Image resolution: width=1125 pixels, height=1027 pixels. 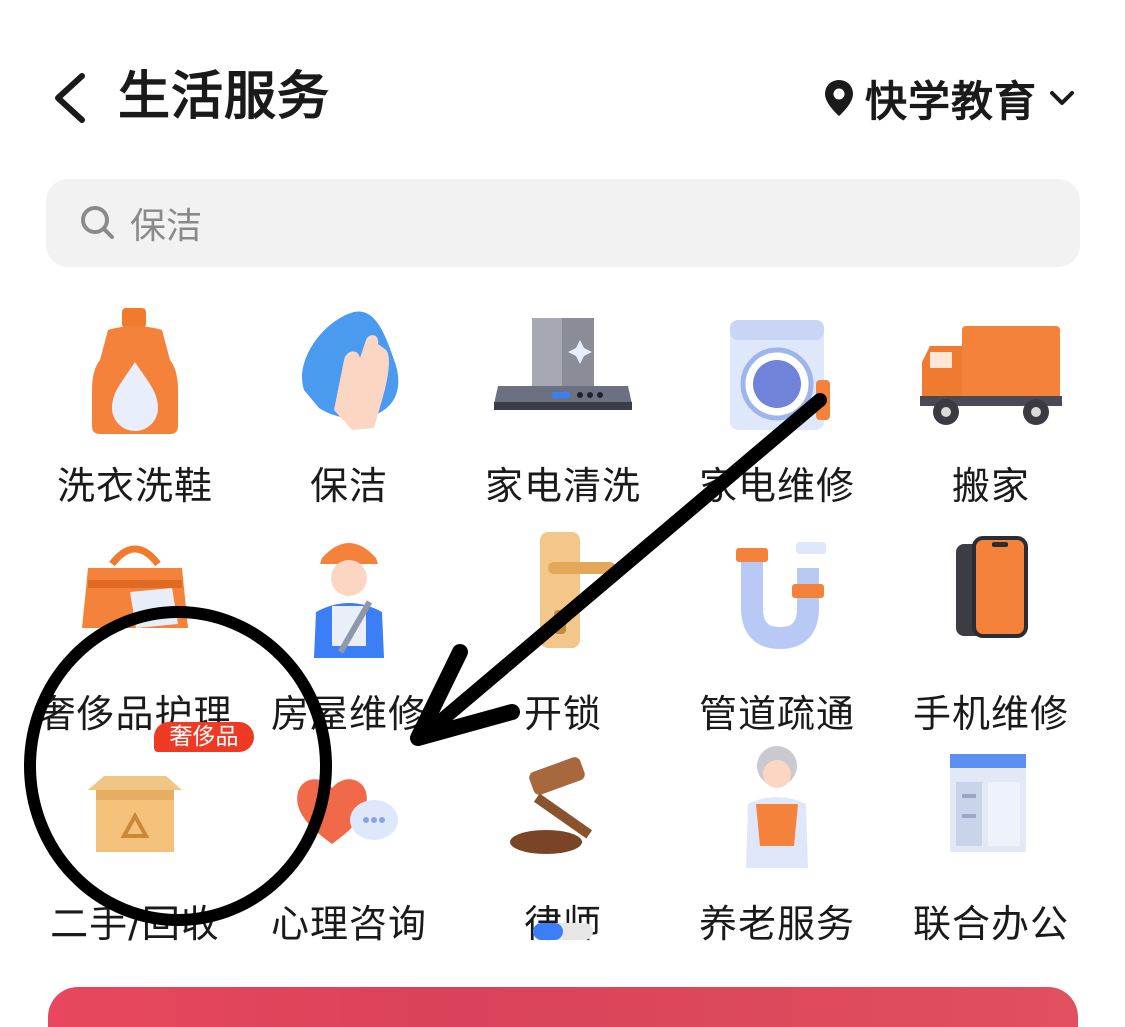 I want to click on service-label: 联合办公, so click(x=990, y=924).